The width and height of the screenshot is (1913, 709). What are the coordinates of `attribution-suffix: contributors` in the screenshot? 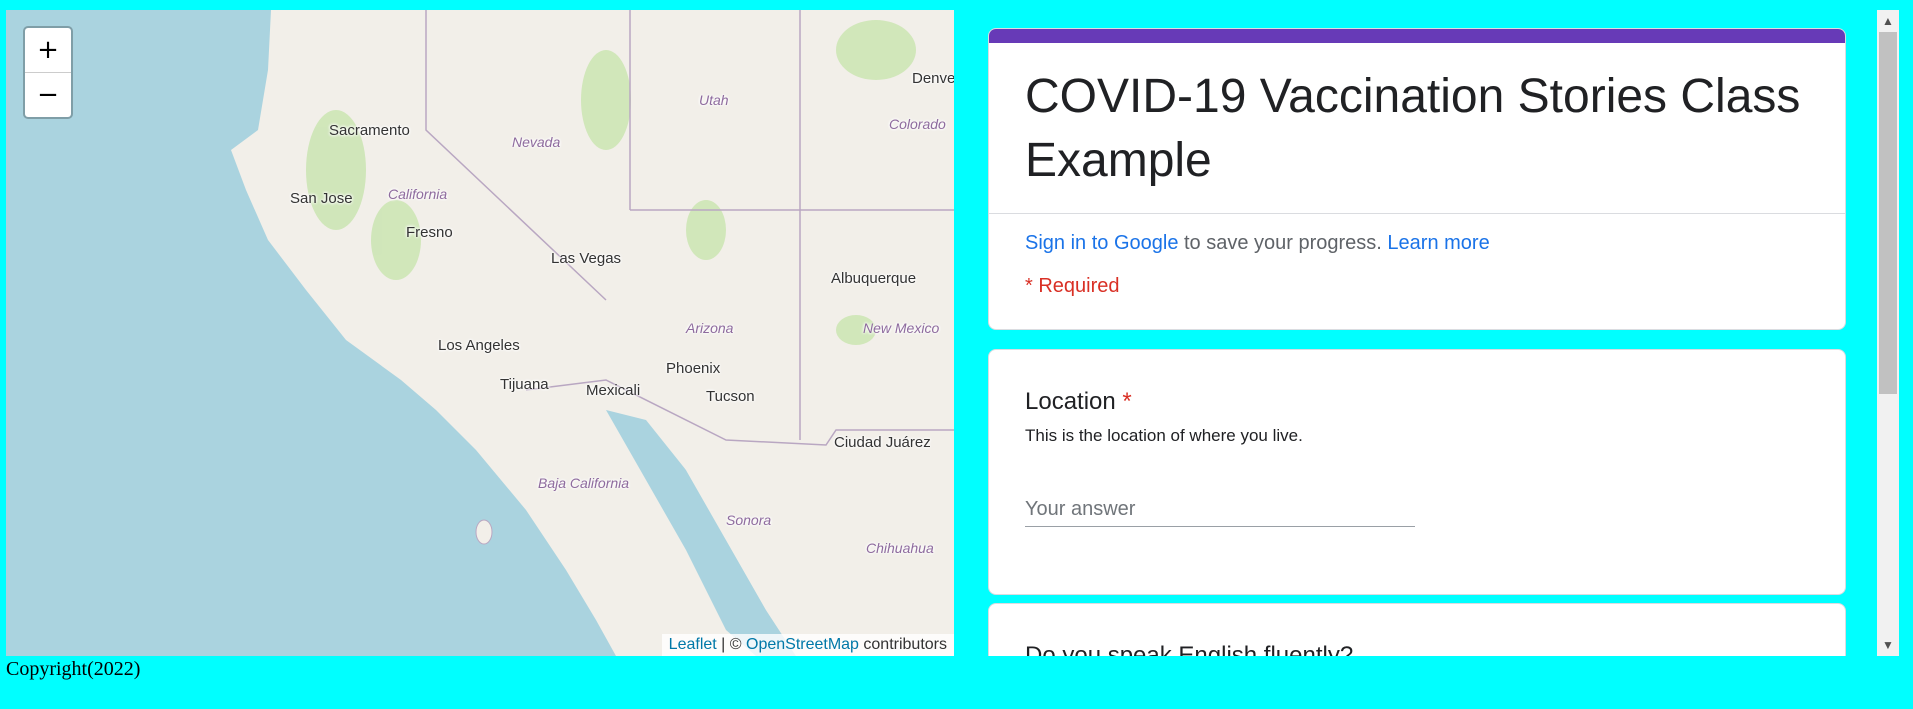 It's located at (902, 644).